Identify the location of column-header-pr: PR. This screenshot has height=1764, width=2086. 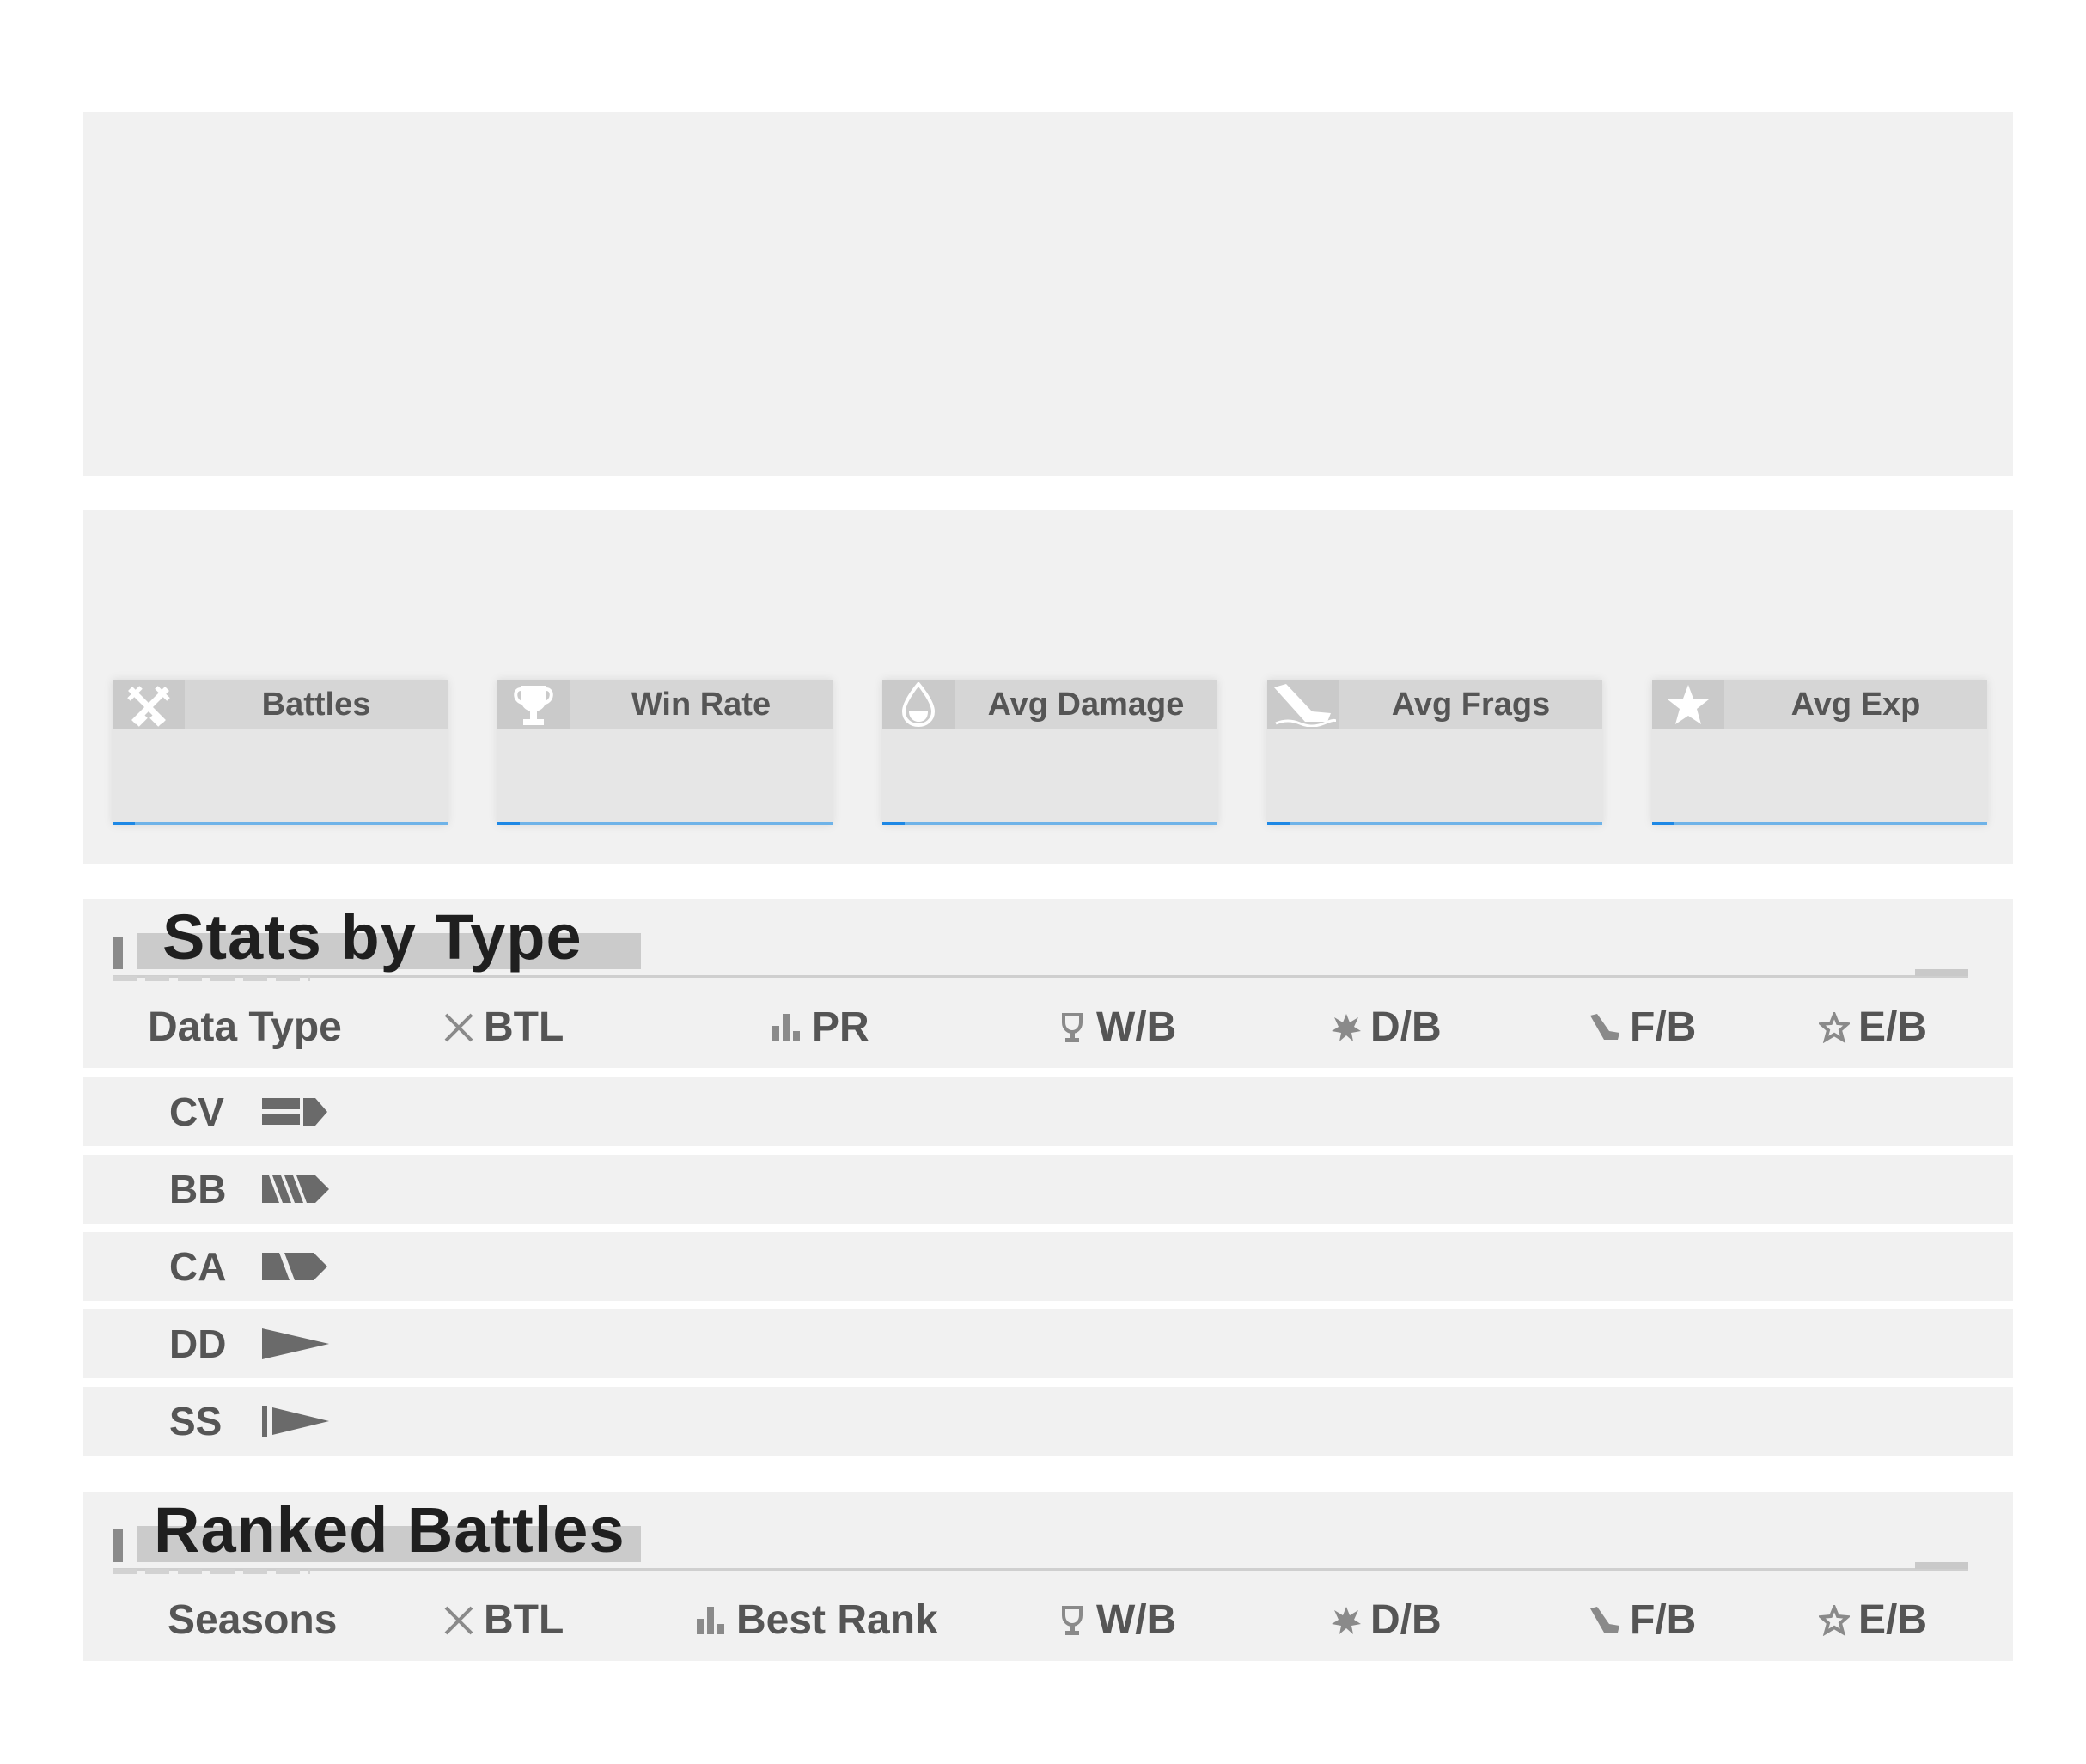
(820, 1028).